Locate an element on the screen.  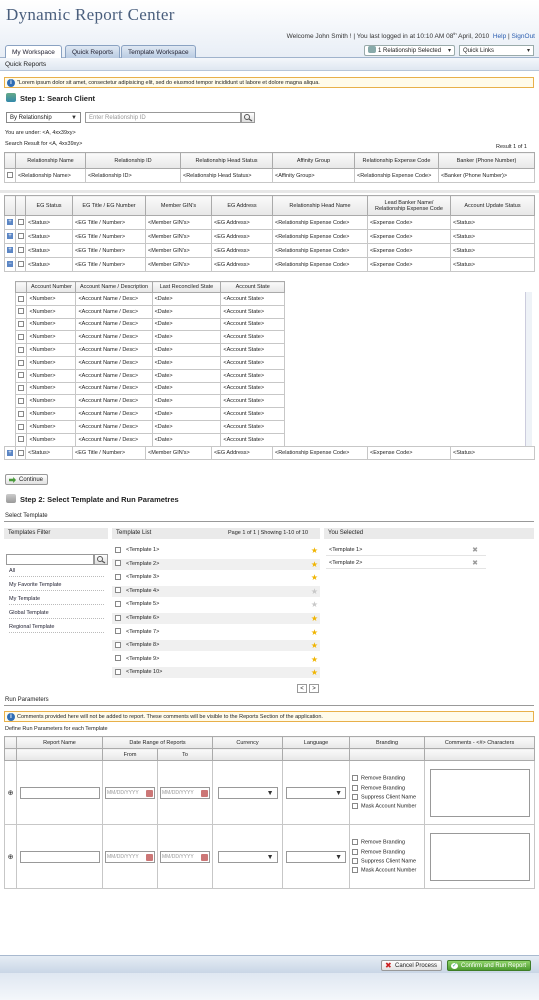
template-row: <Template 7> ★ is located at coordinates (216, 632).